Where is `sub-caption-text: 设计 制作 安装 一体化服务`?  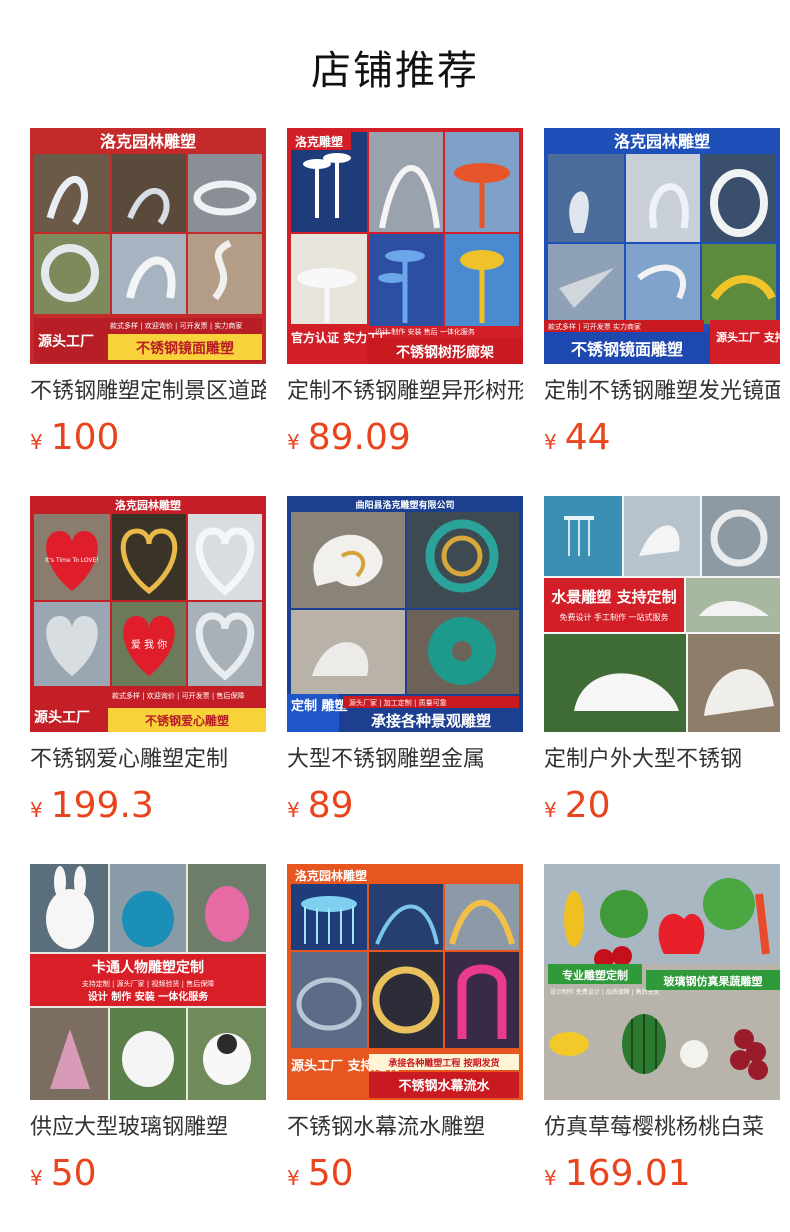
sub-caption-text: 设计 制作 安装 一体化服务 is located at coordinates (148, 996).